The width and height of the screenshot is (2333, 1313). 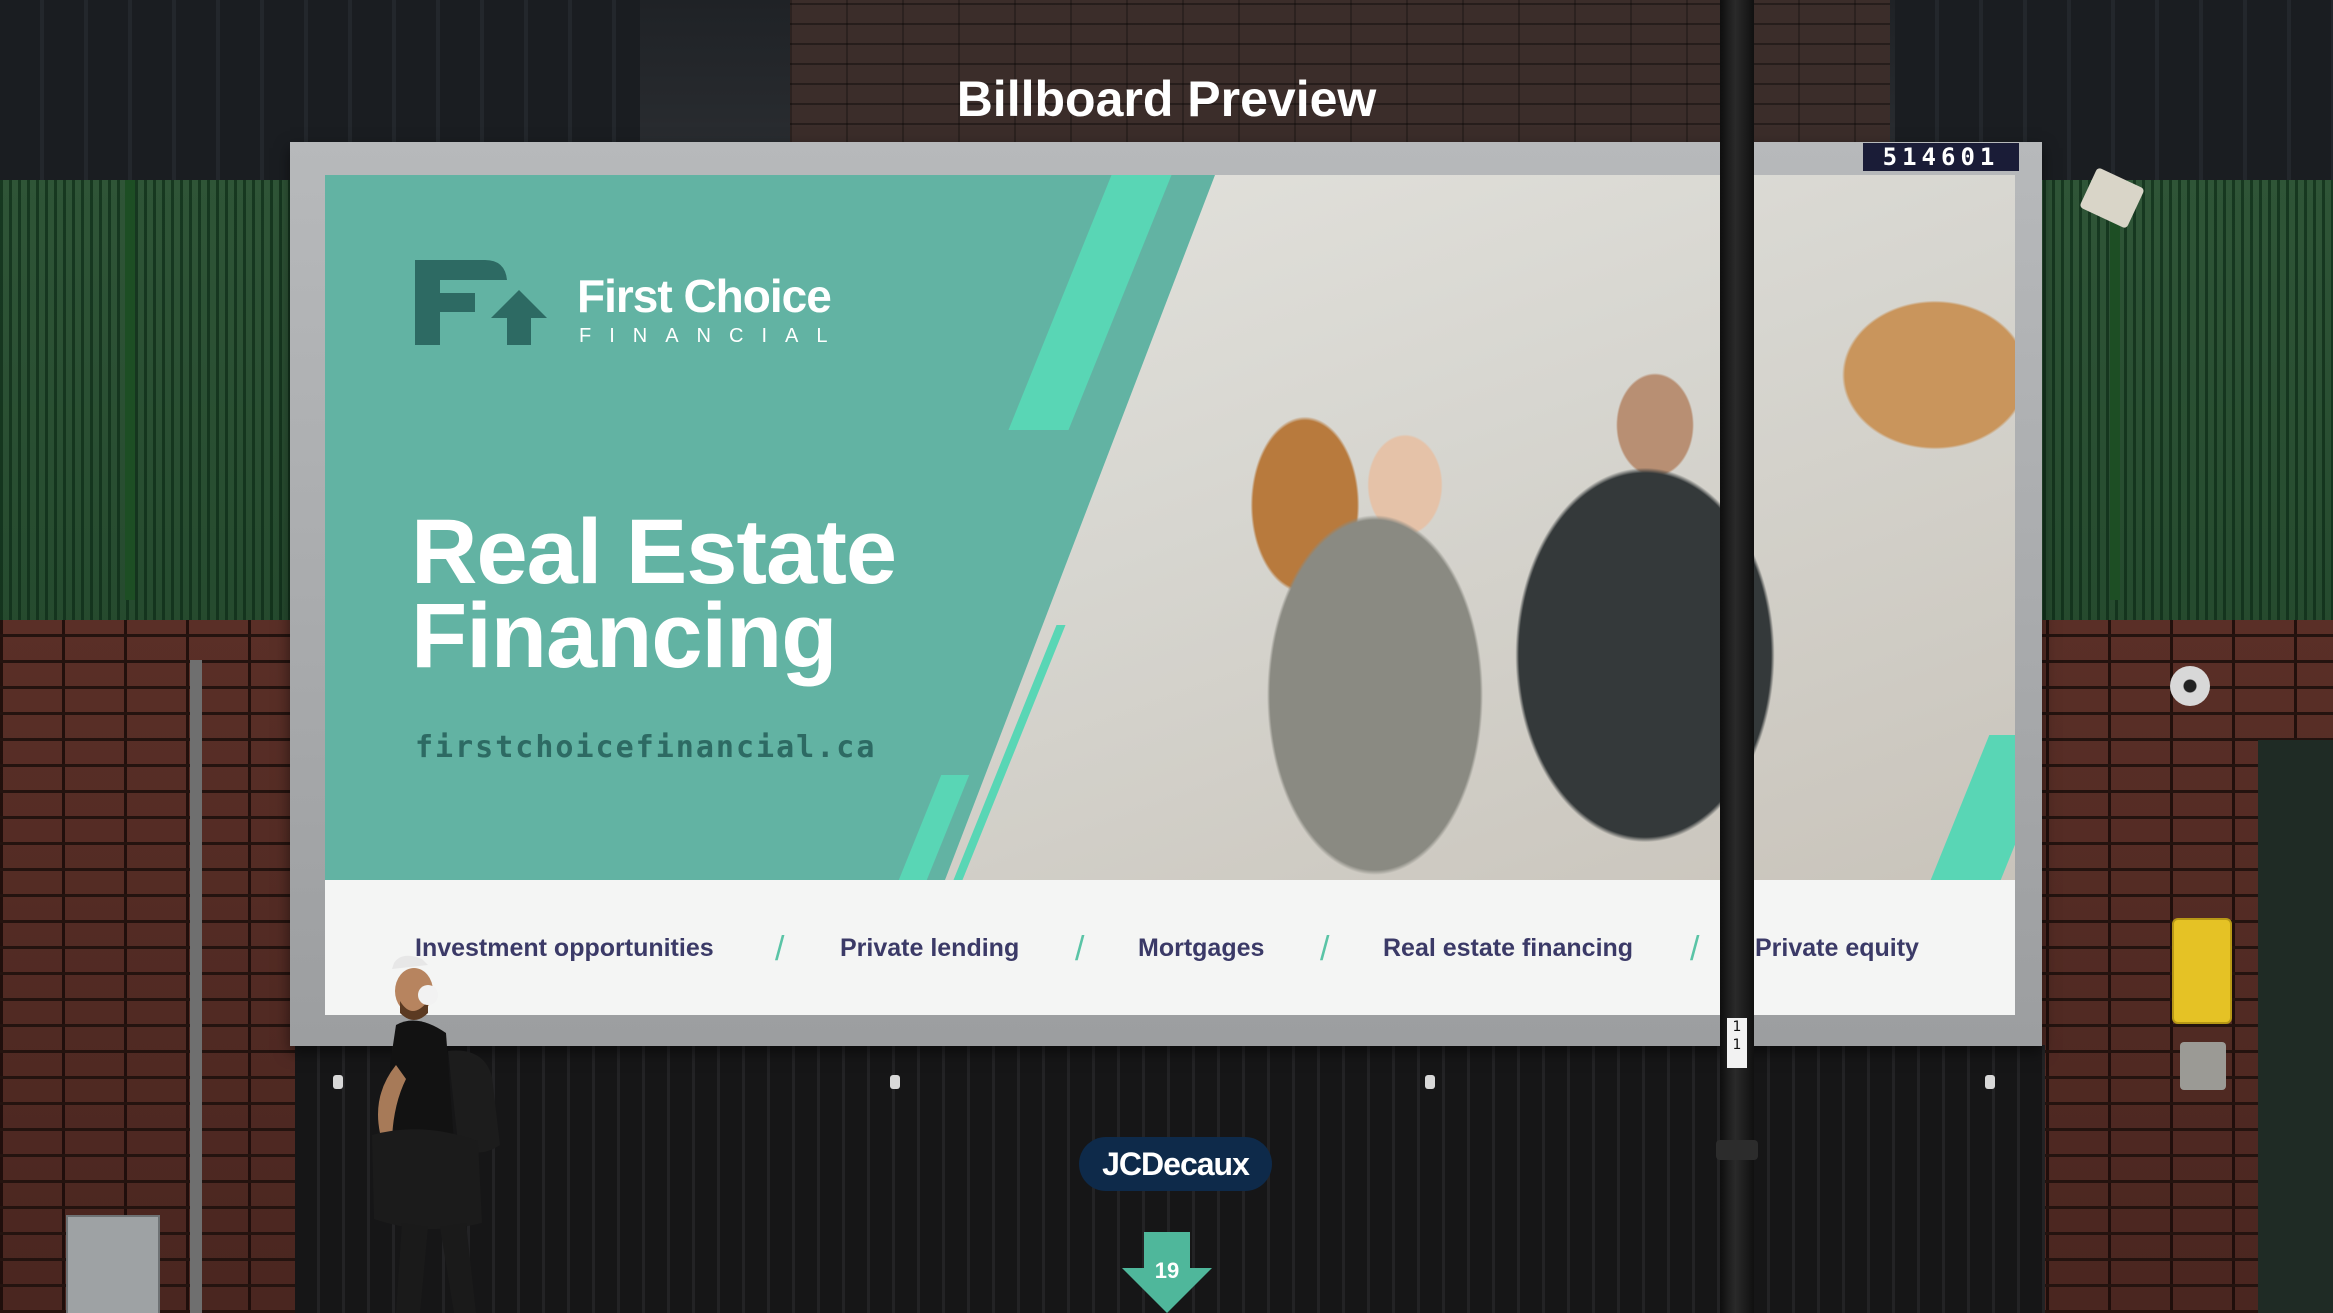 I want to click on headline-line-2: Financing, so click(x=624, y=636).